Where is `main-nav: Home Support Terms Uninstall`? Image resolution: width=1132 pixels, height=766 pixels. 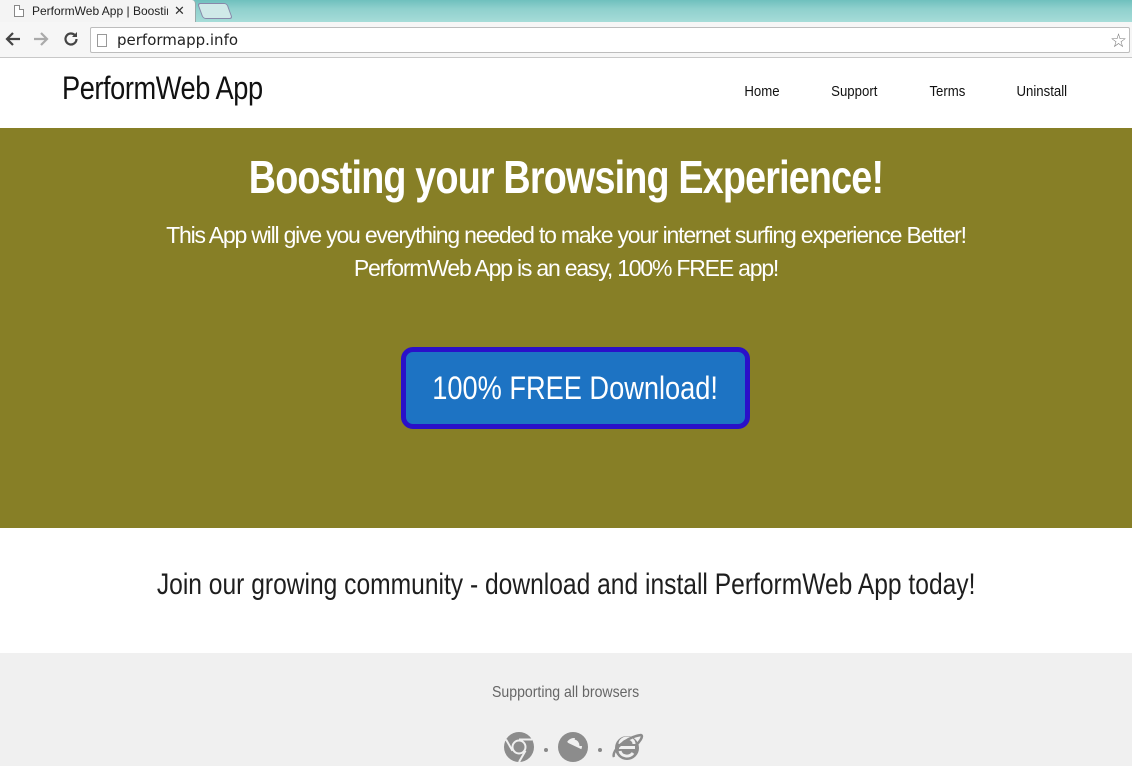 main-nav: Home Support Terms Uninstall is located at coordinates (883, 91).